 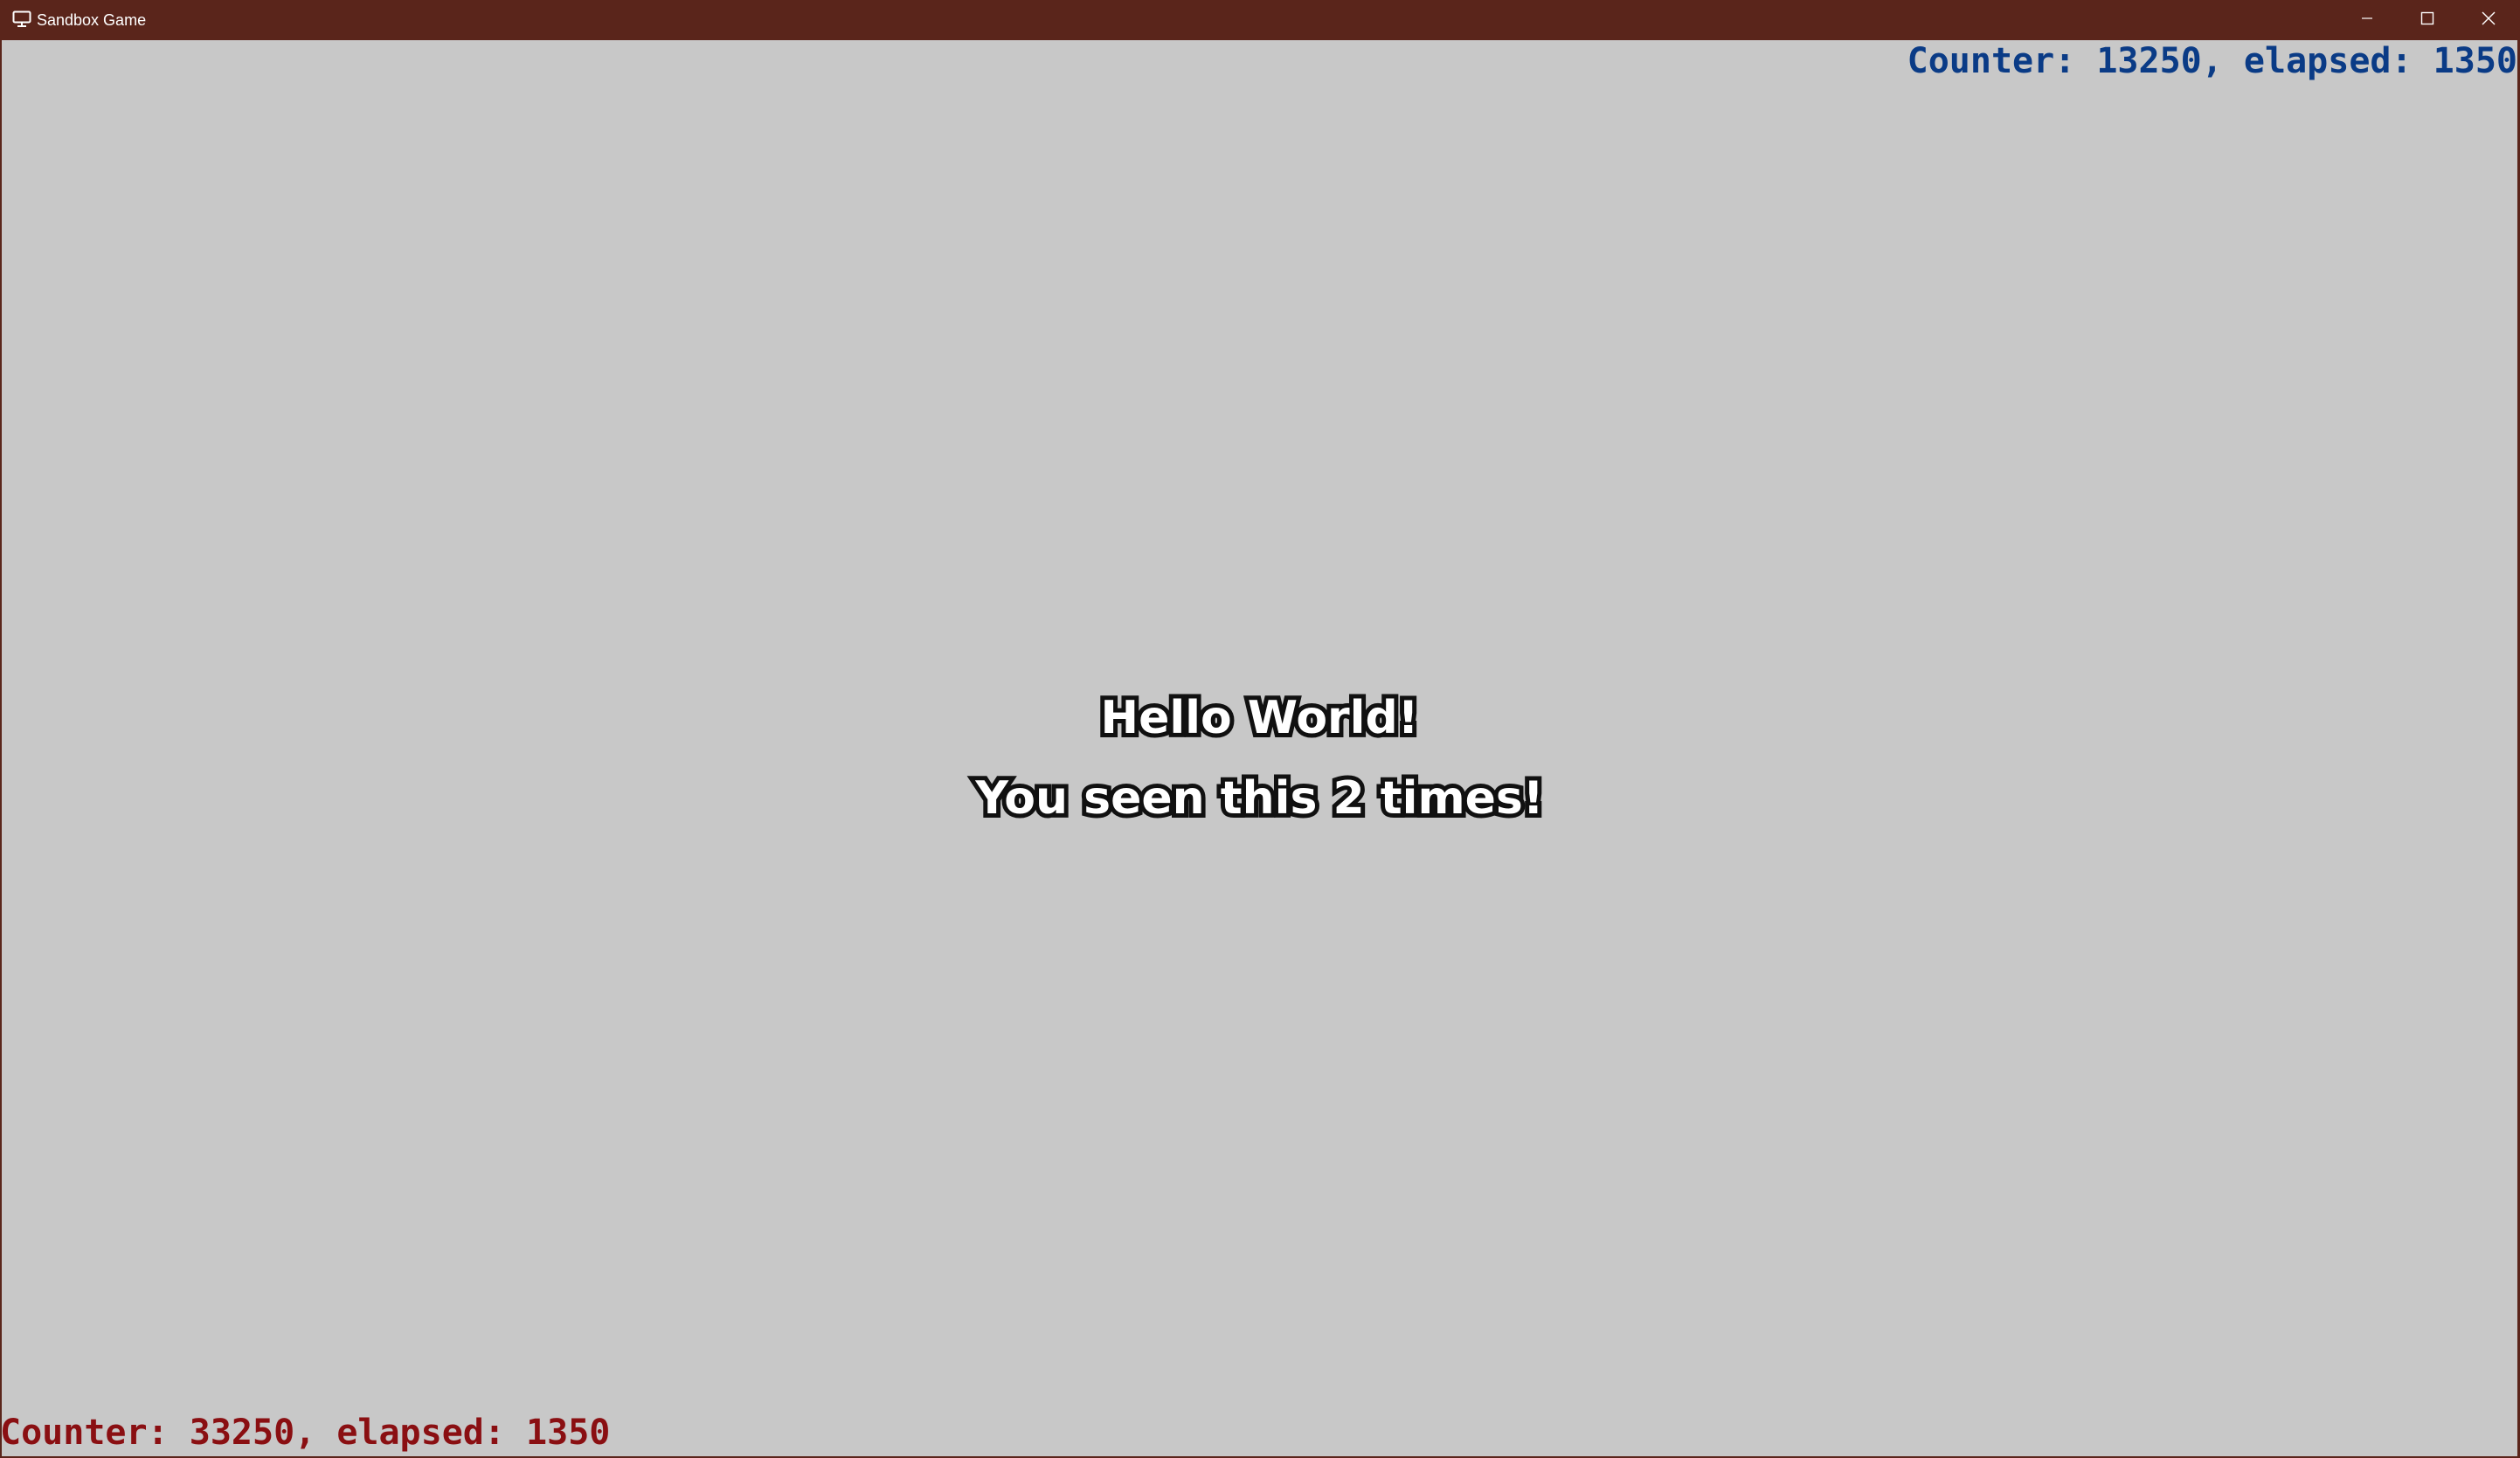 I want to click on maximize-icon, so click(x=2427, y=20).